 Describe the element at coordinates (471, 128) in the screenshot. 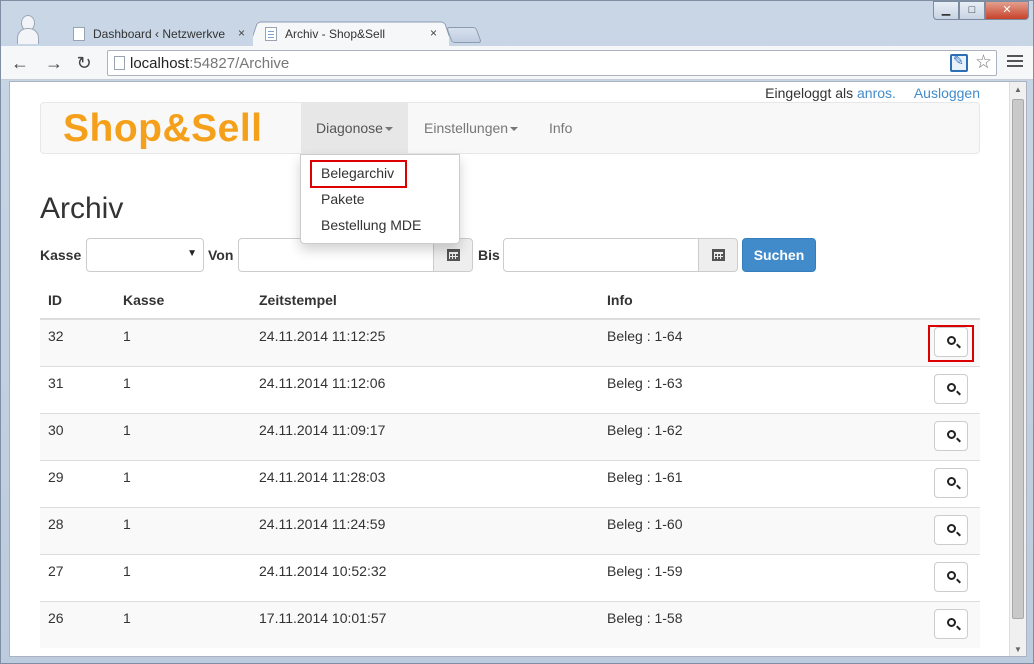

I see `nav-item-einstellungen: Einstellungen` at that location.